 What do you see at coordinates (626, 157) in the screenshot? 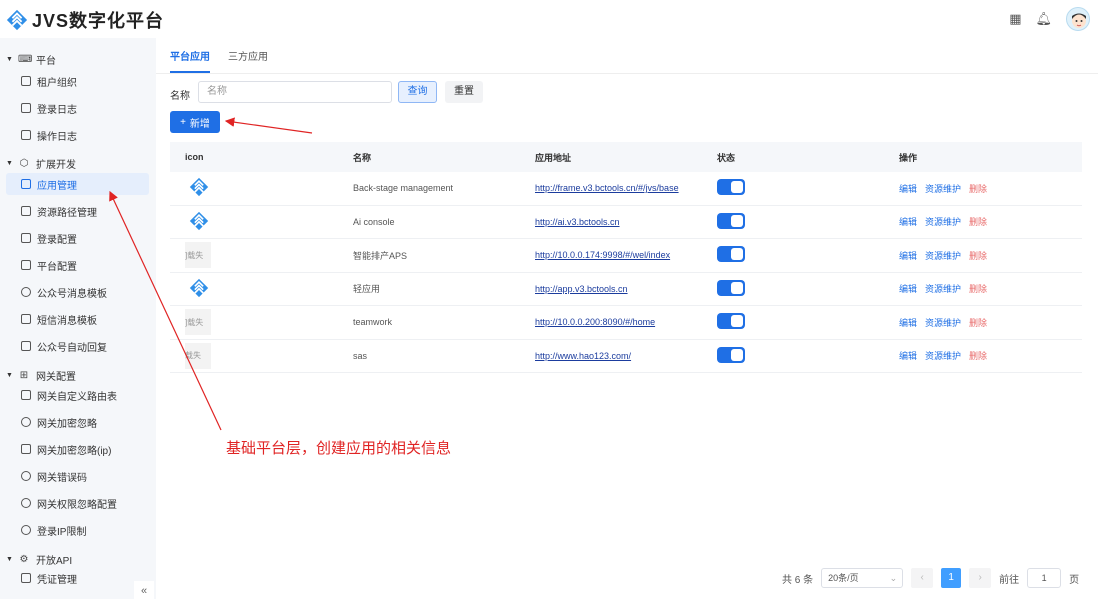
I see `table-header: icon 名称 应用地址 状态 操作` at bounding box center [626, 157].